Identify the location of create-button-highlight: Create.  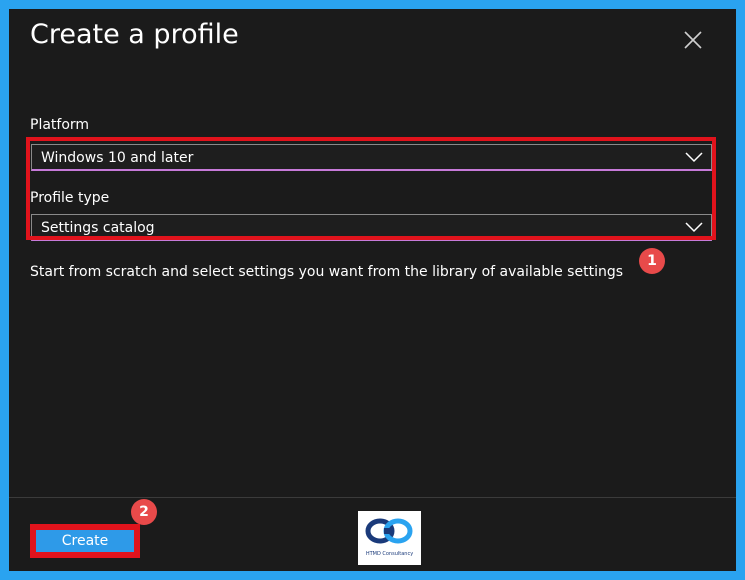
(85, 541).